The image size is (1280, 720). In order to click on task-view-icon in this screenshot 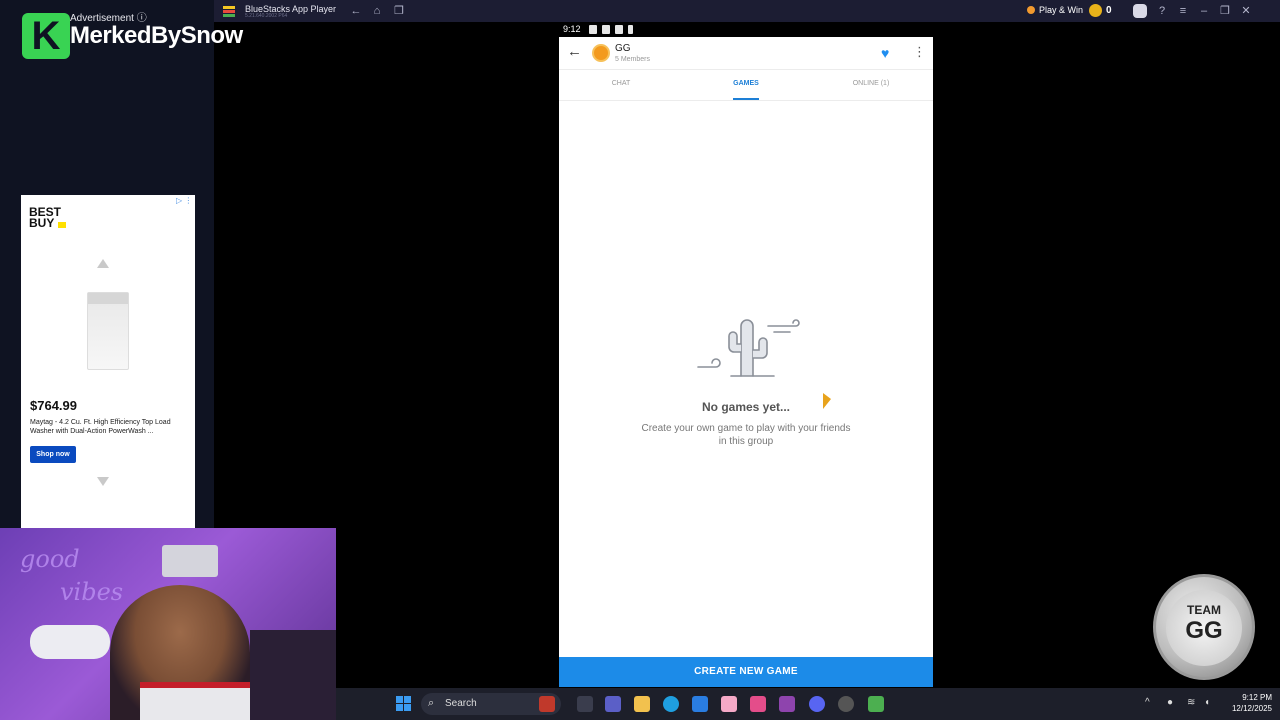, I will do `click(585, 704)`.